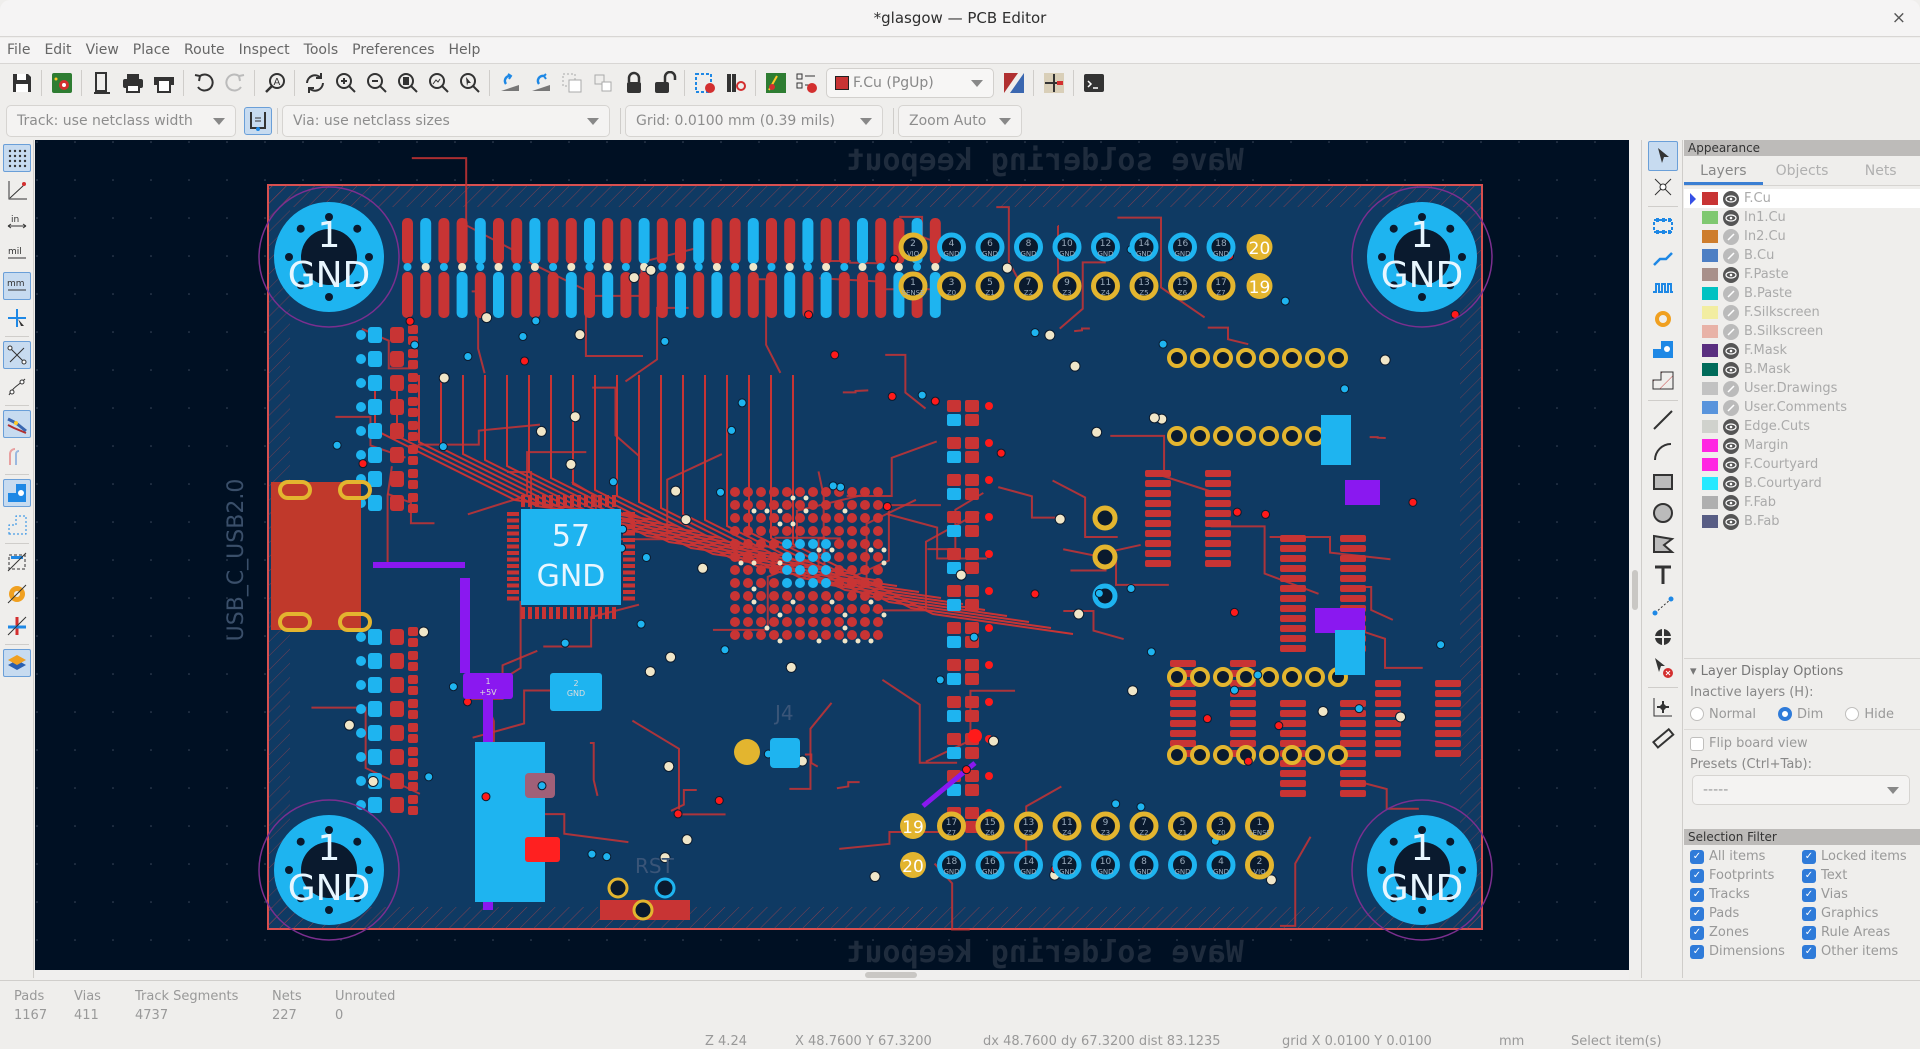 The height and width of the screenshot is (1049, 1920). Describe the element at coordinates (1802, 217) in the screenshot. I see `layer-row-in1-cu: In1.Cu` at that location.